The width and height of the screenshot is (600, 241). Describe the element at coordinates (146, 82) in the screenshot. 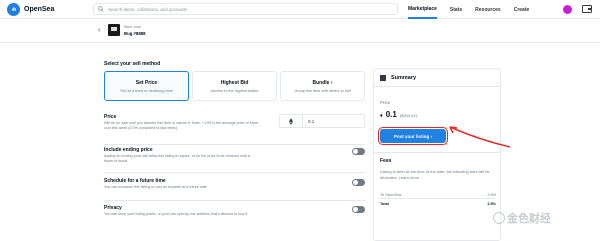

I see `method-title: Set Price` at that location.